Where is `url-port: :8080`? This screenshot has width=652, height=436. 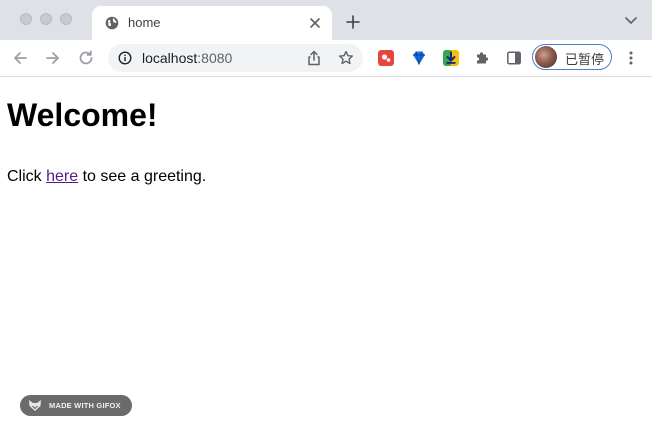
url-port: :8080 is located at coordinates (215, 58).